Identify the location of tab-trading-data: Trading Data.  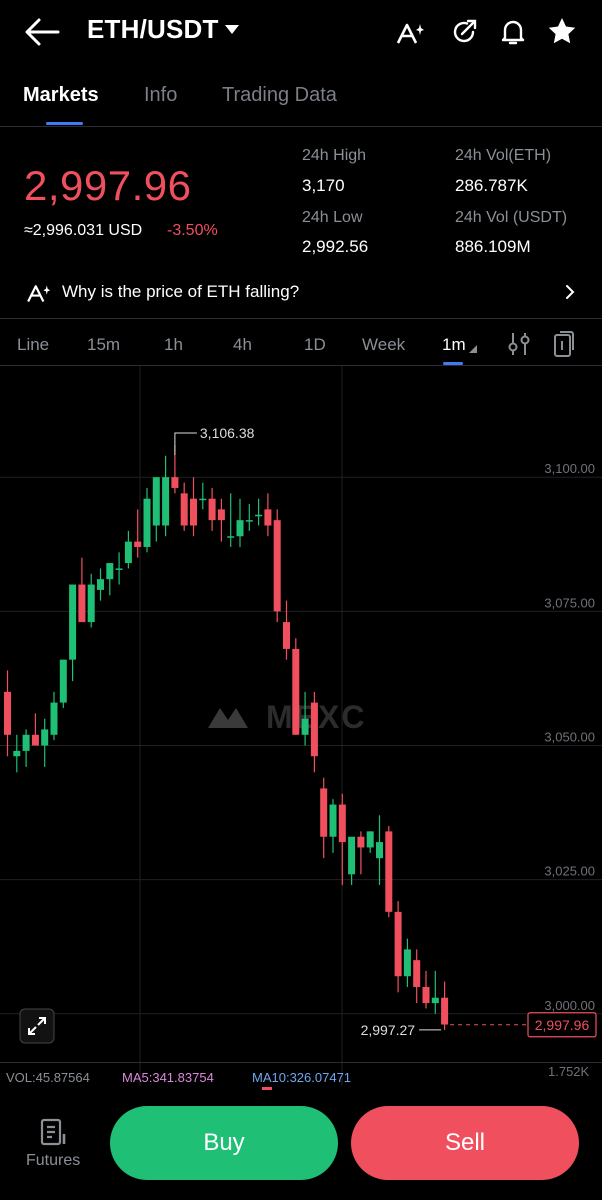
(279, 95).